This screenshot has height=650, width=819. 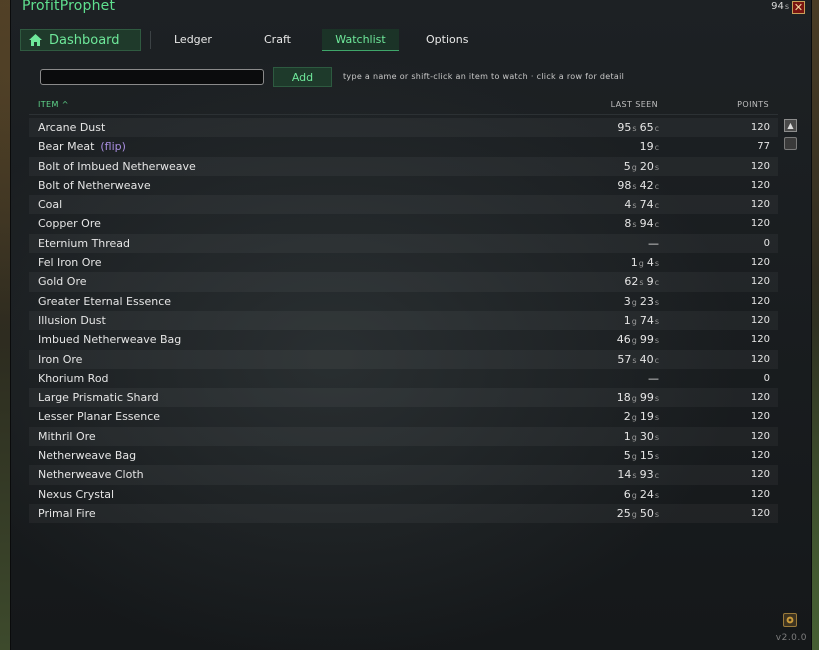 I want to click on table-row: Netherweave Bag 5g 15s 120, so click(x=403, y=455).